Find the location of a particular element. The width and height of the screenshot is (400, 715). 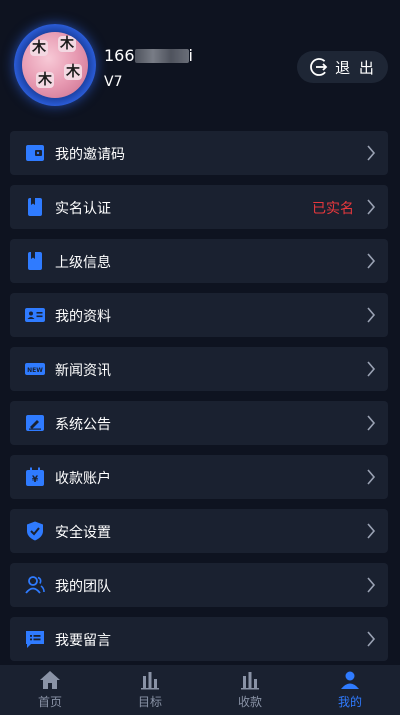

svg-text: NEW is located at coordinates (35, 370).